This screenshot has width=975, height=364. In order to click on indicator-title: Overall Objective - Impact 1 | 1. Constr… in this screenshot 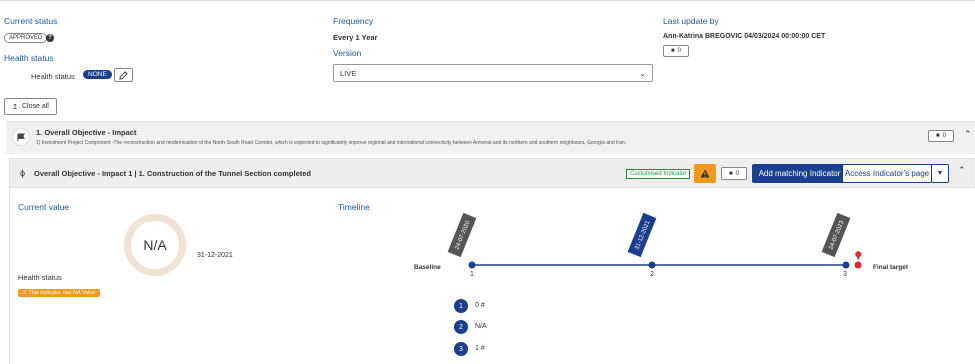, I will do `click(173, 173)`.